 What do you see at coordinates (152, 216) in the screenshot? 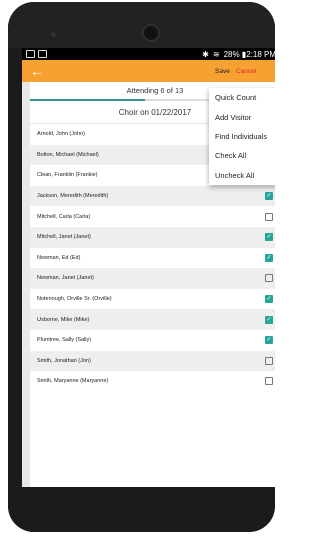
I see `person-row: Mitchell, Carla (Carla)` at bounding box center [152, 216].